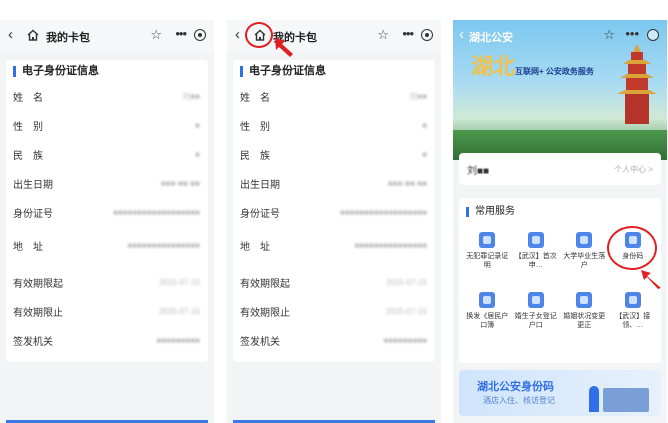 This screenshot has width=668, height=423. Describe the element at coordinates (487, 321) in the screenshot. I see `service-label: 换发《居民户口簿` at that location.